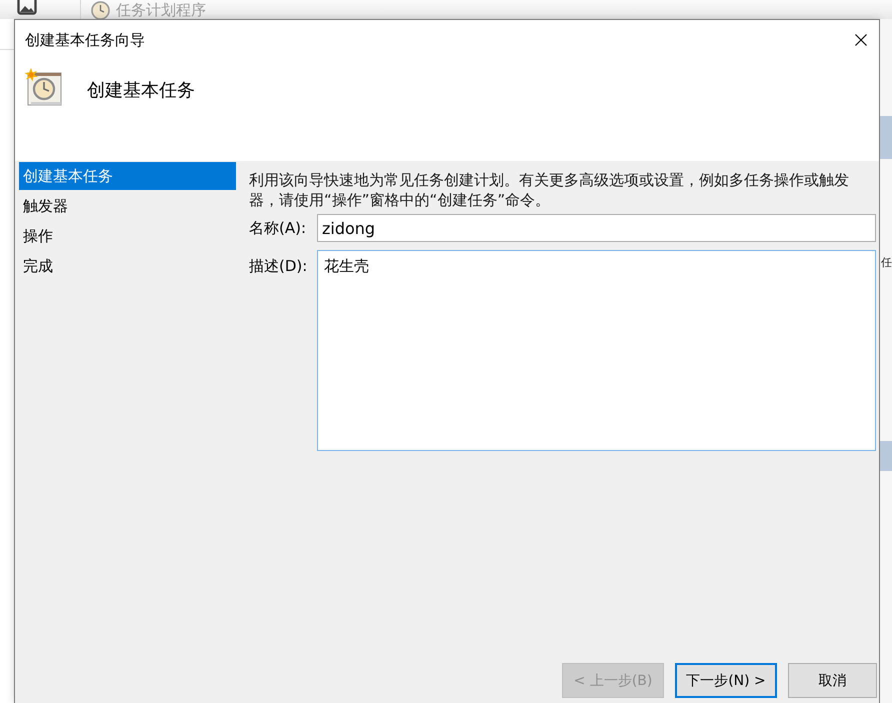  I want to click on field-label: 名称(A):, so click(278, 228).